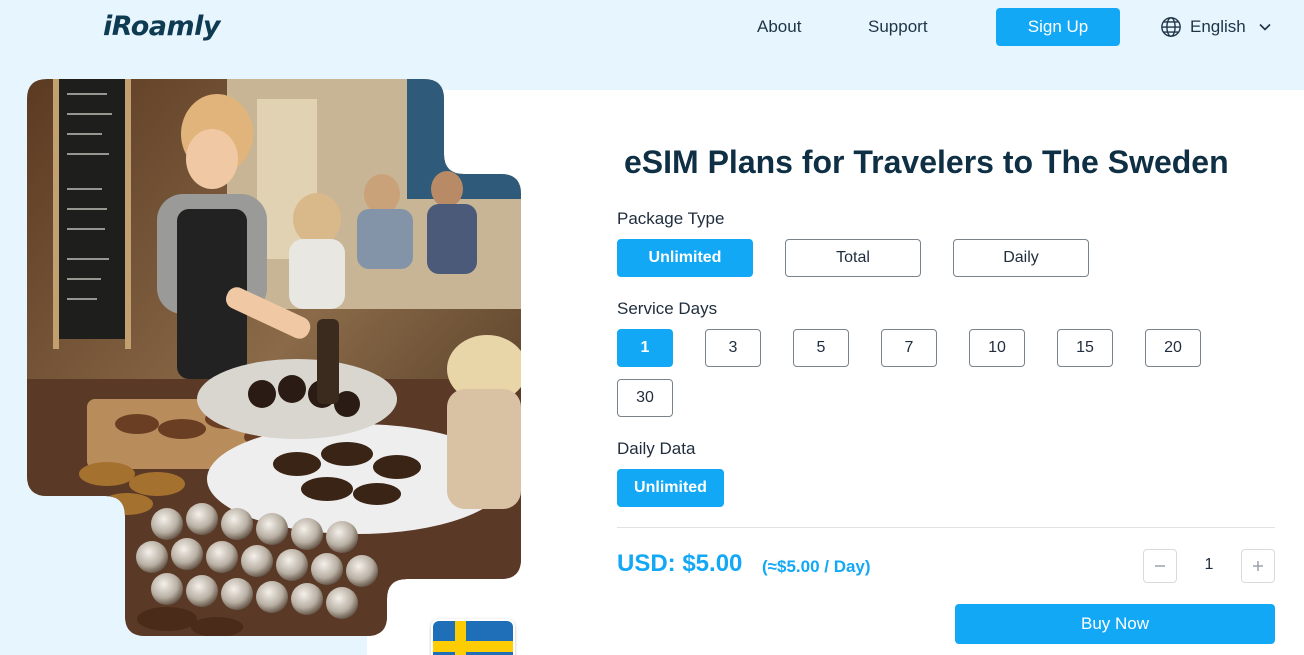  I want to click on iroamly-logo: iRoamly, so click(161, 26).